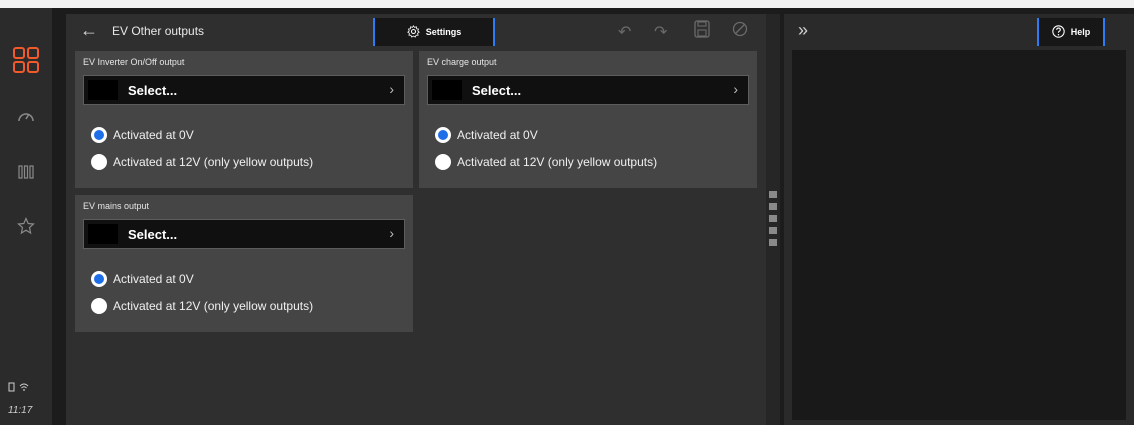 This screenshot has width=1134, height=425. I want to click on clock: 11:17, so click(20, 410).